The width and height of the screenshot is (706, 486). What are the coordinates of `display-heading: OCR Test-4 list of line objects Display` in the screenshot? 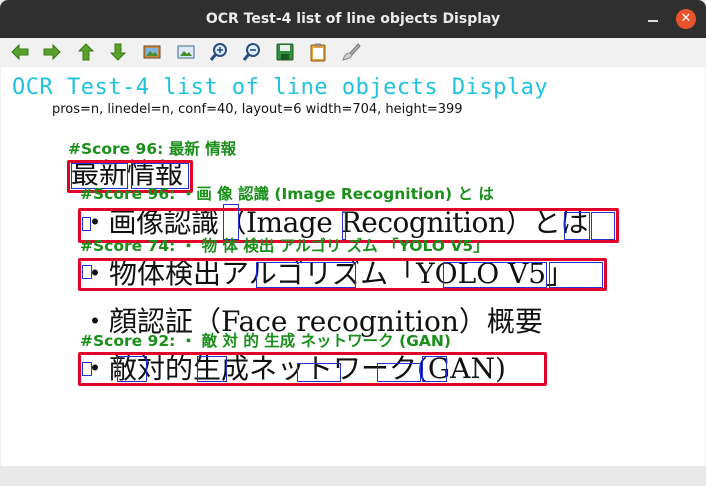 It's located at (280, 87).